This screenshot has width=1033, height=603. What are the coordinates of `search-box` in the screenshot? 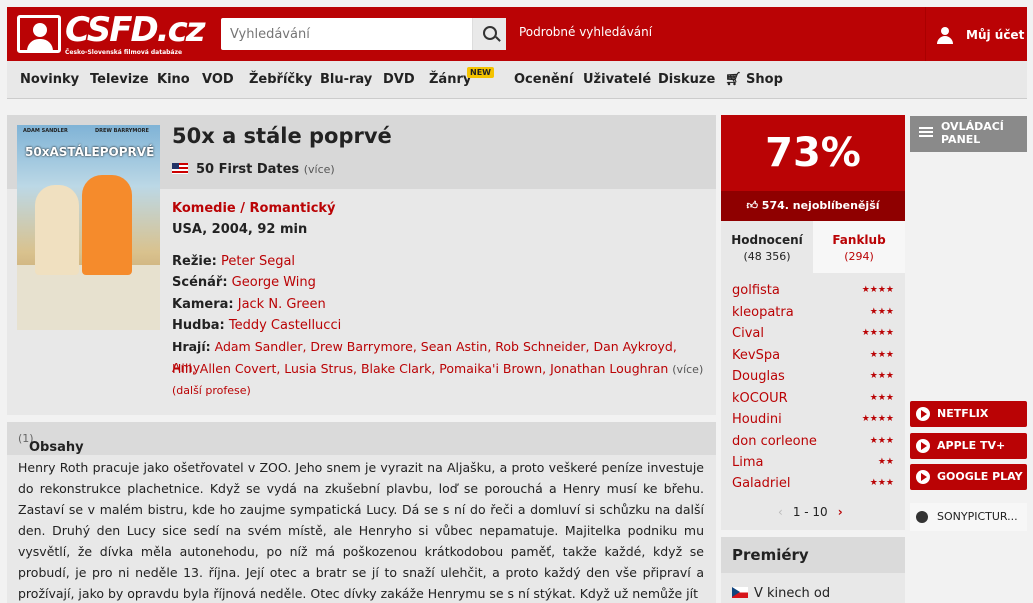 It's located at (363, 34).